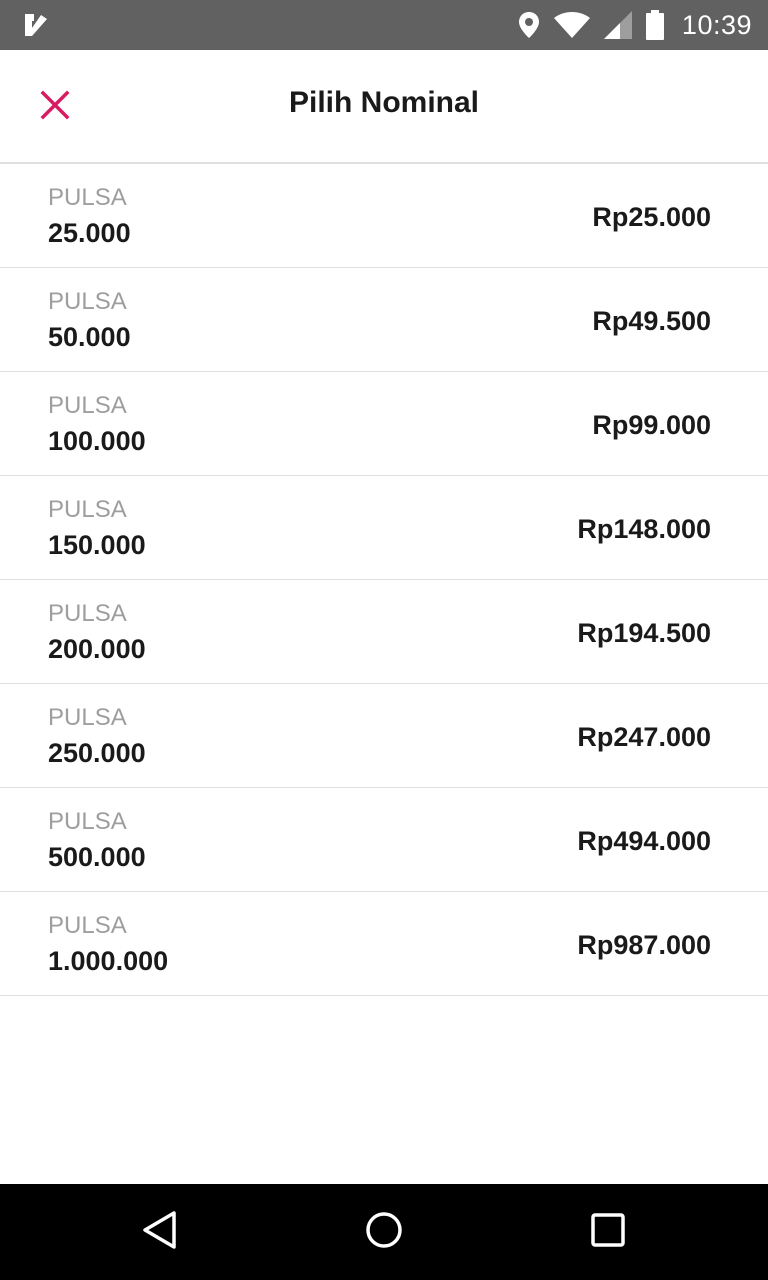 The width and height of the screenshot is (768, 1280). I want to click on nominal-price: Rp49.500, so click(651, 321).